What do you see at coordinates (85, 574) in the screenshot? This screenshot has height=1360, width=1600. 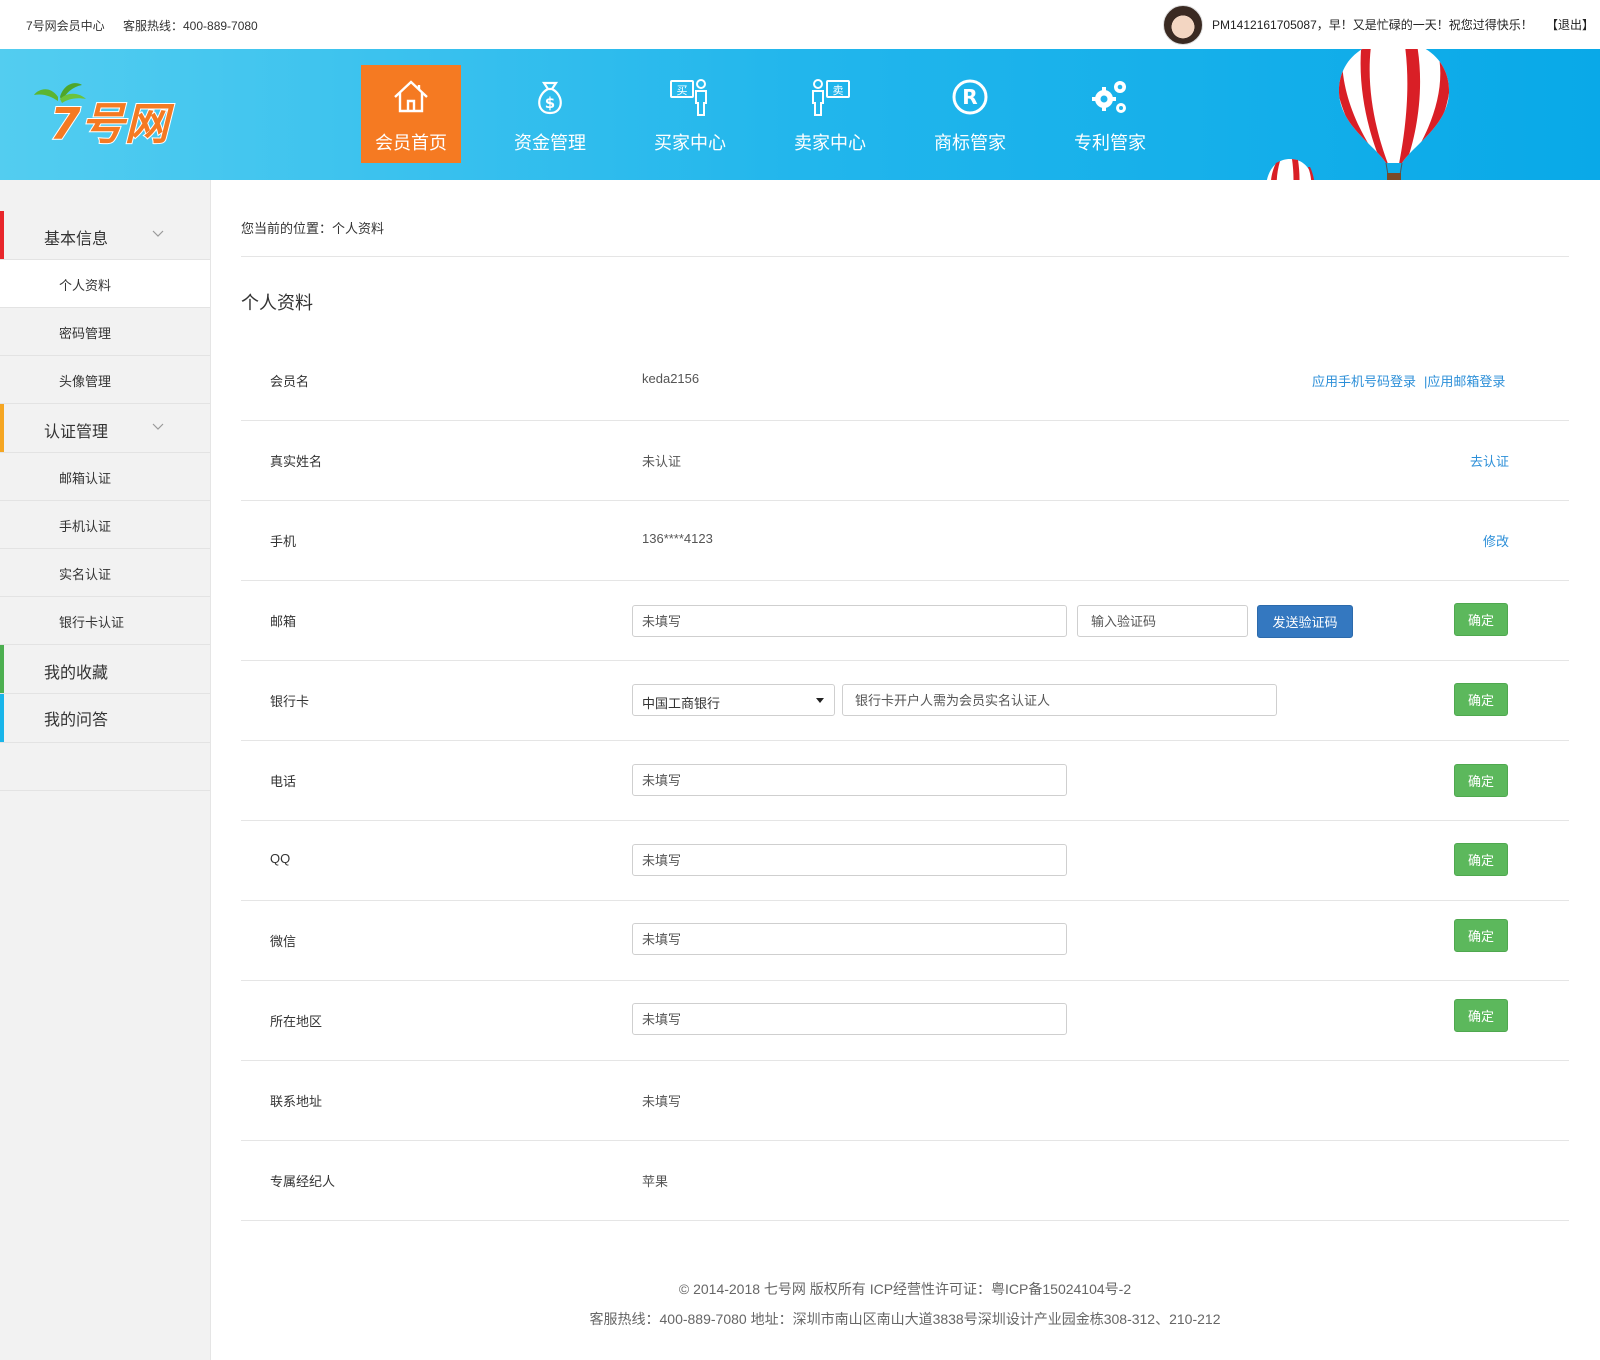 I see `sidebar-item-label: 实名认证` at bounding box center [85, 574].